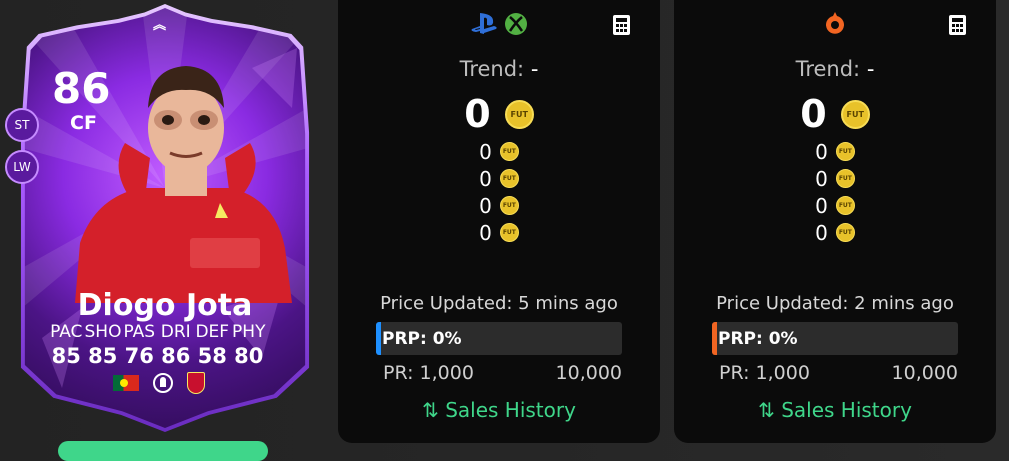 The height and width of the screenshot is (461, 1009). Describe the element at coordinates (163, 383) in the screenshot. I see `premier-league-icon` at that location.